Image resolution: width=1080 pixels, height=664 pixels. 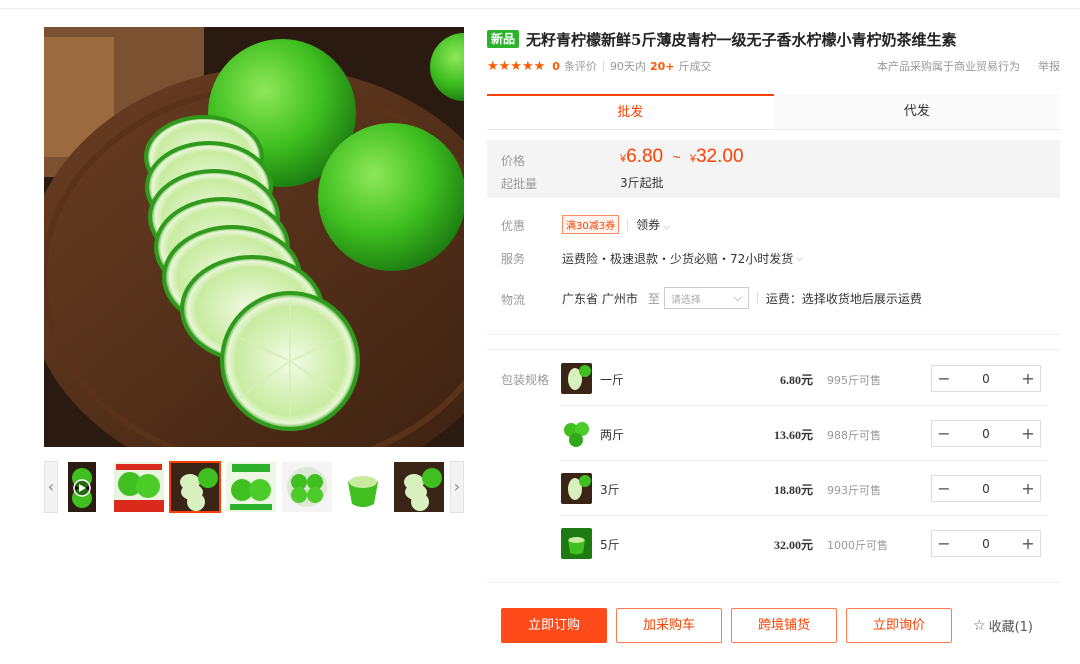 What do you see at coordinates (669, 625) in the screenshot?
I see `add-to-cart-button: 加采购车` at bounding box center [669, 625].